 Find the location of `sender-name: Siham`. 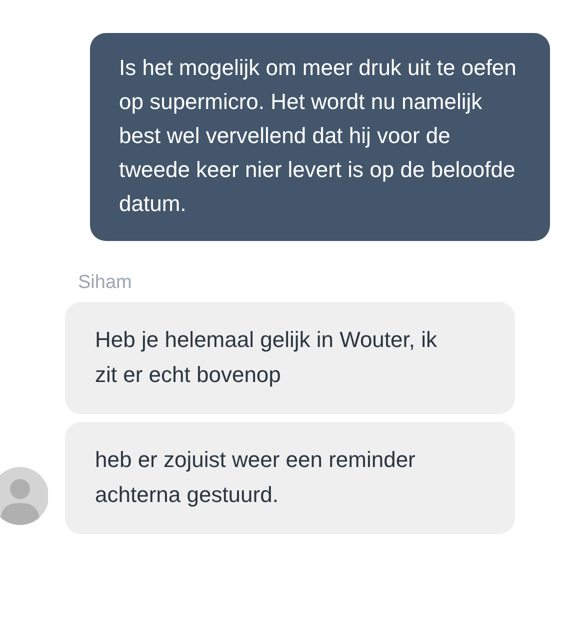

sender-name: Siham is located at coordinates (105, 283).